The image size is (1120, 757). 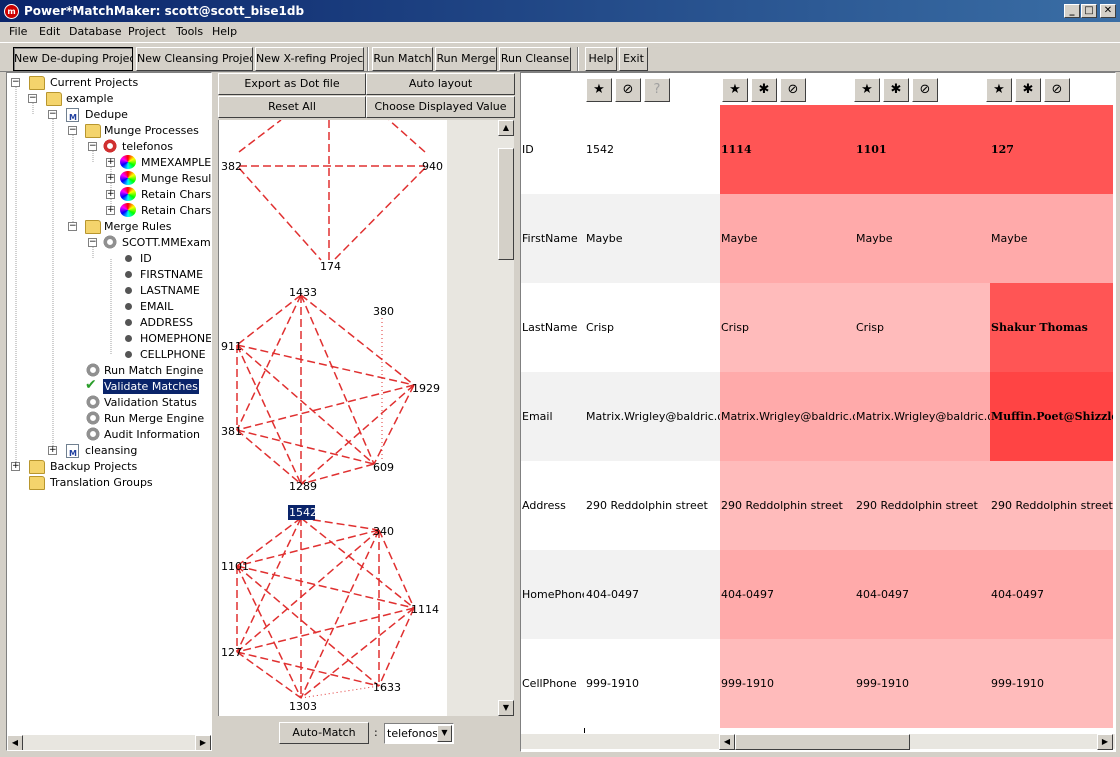 I want to click on export-dot-button: Export as Dot file, so click(x=292, y=84).